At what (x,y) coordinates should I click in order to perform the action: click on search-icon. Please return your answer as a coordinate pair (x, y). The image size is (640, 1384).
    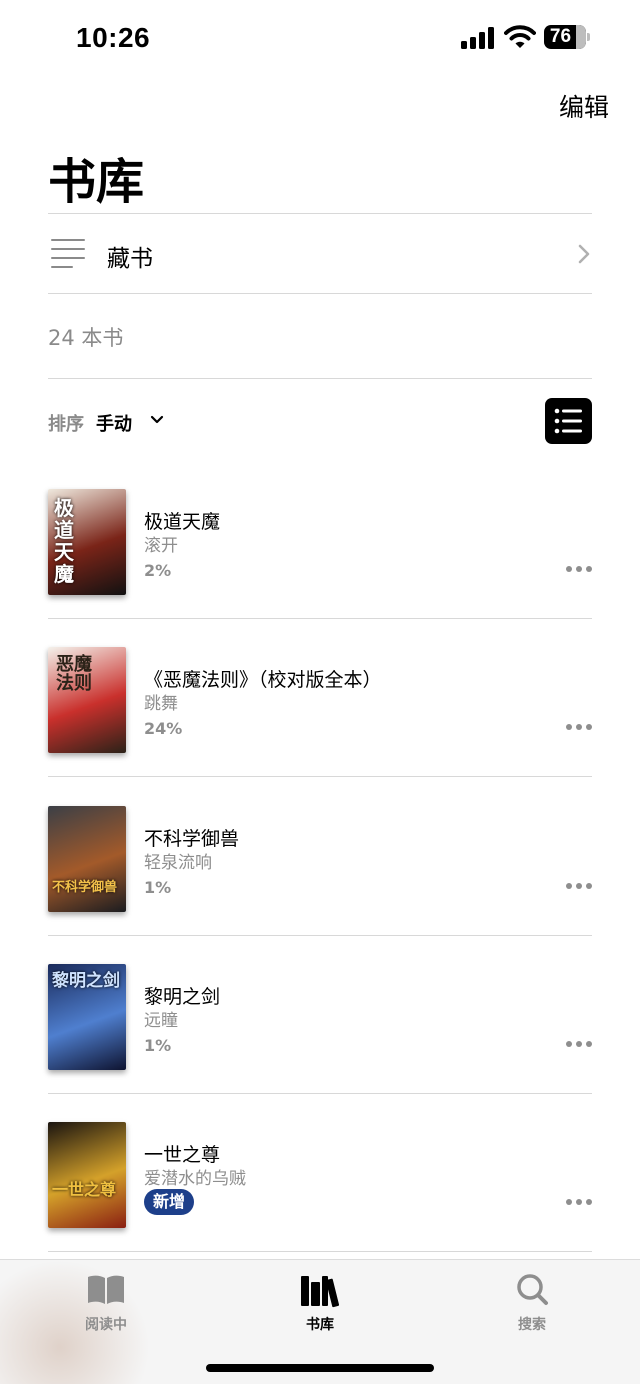
    Looking at the image, I should click on (532, 1289).